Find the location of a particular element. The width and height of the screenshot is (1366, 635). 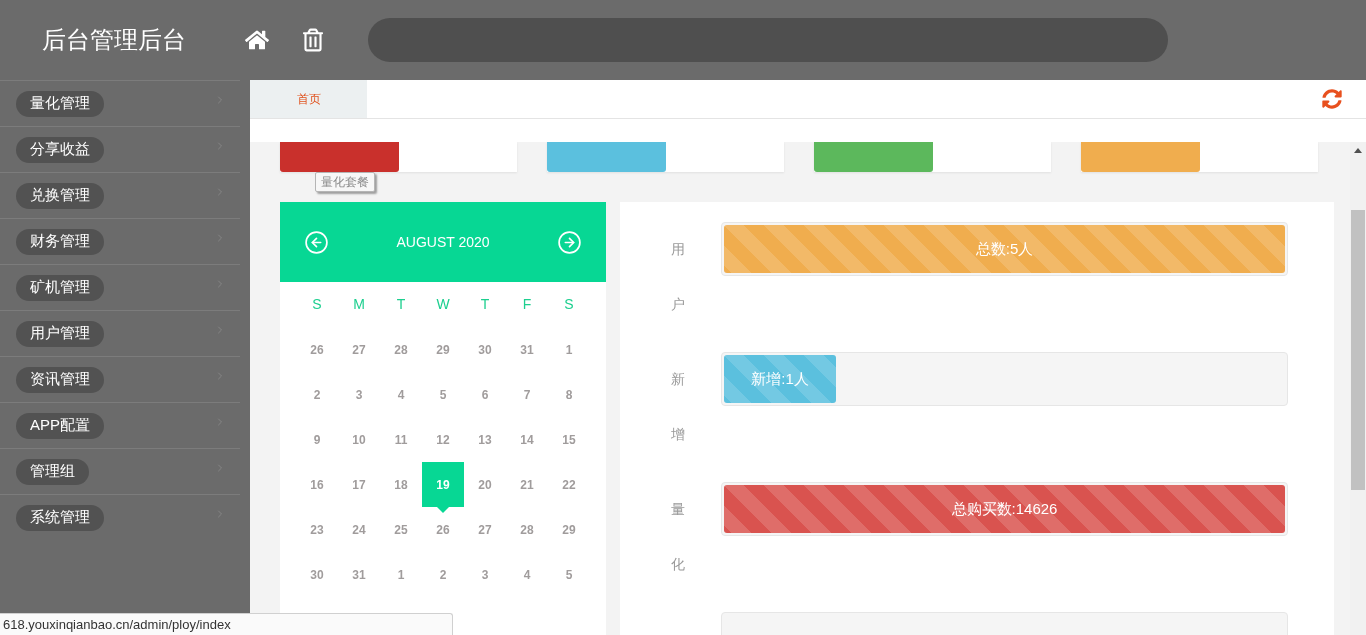

calendar-day: 11 is located at coordinates (401, 439).